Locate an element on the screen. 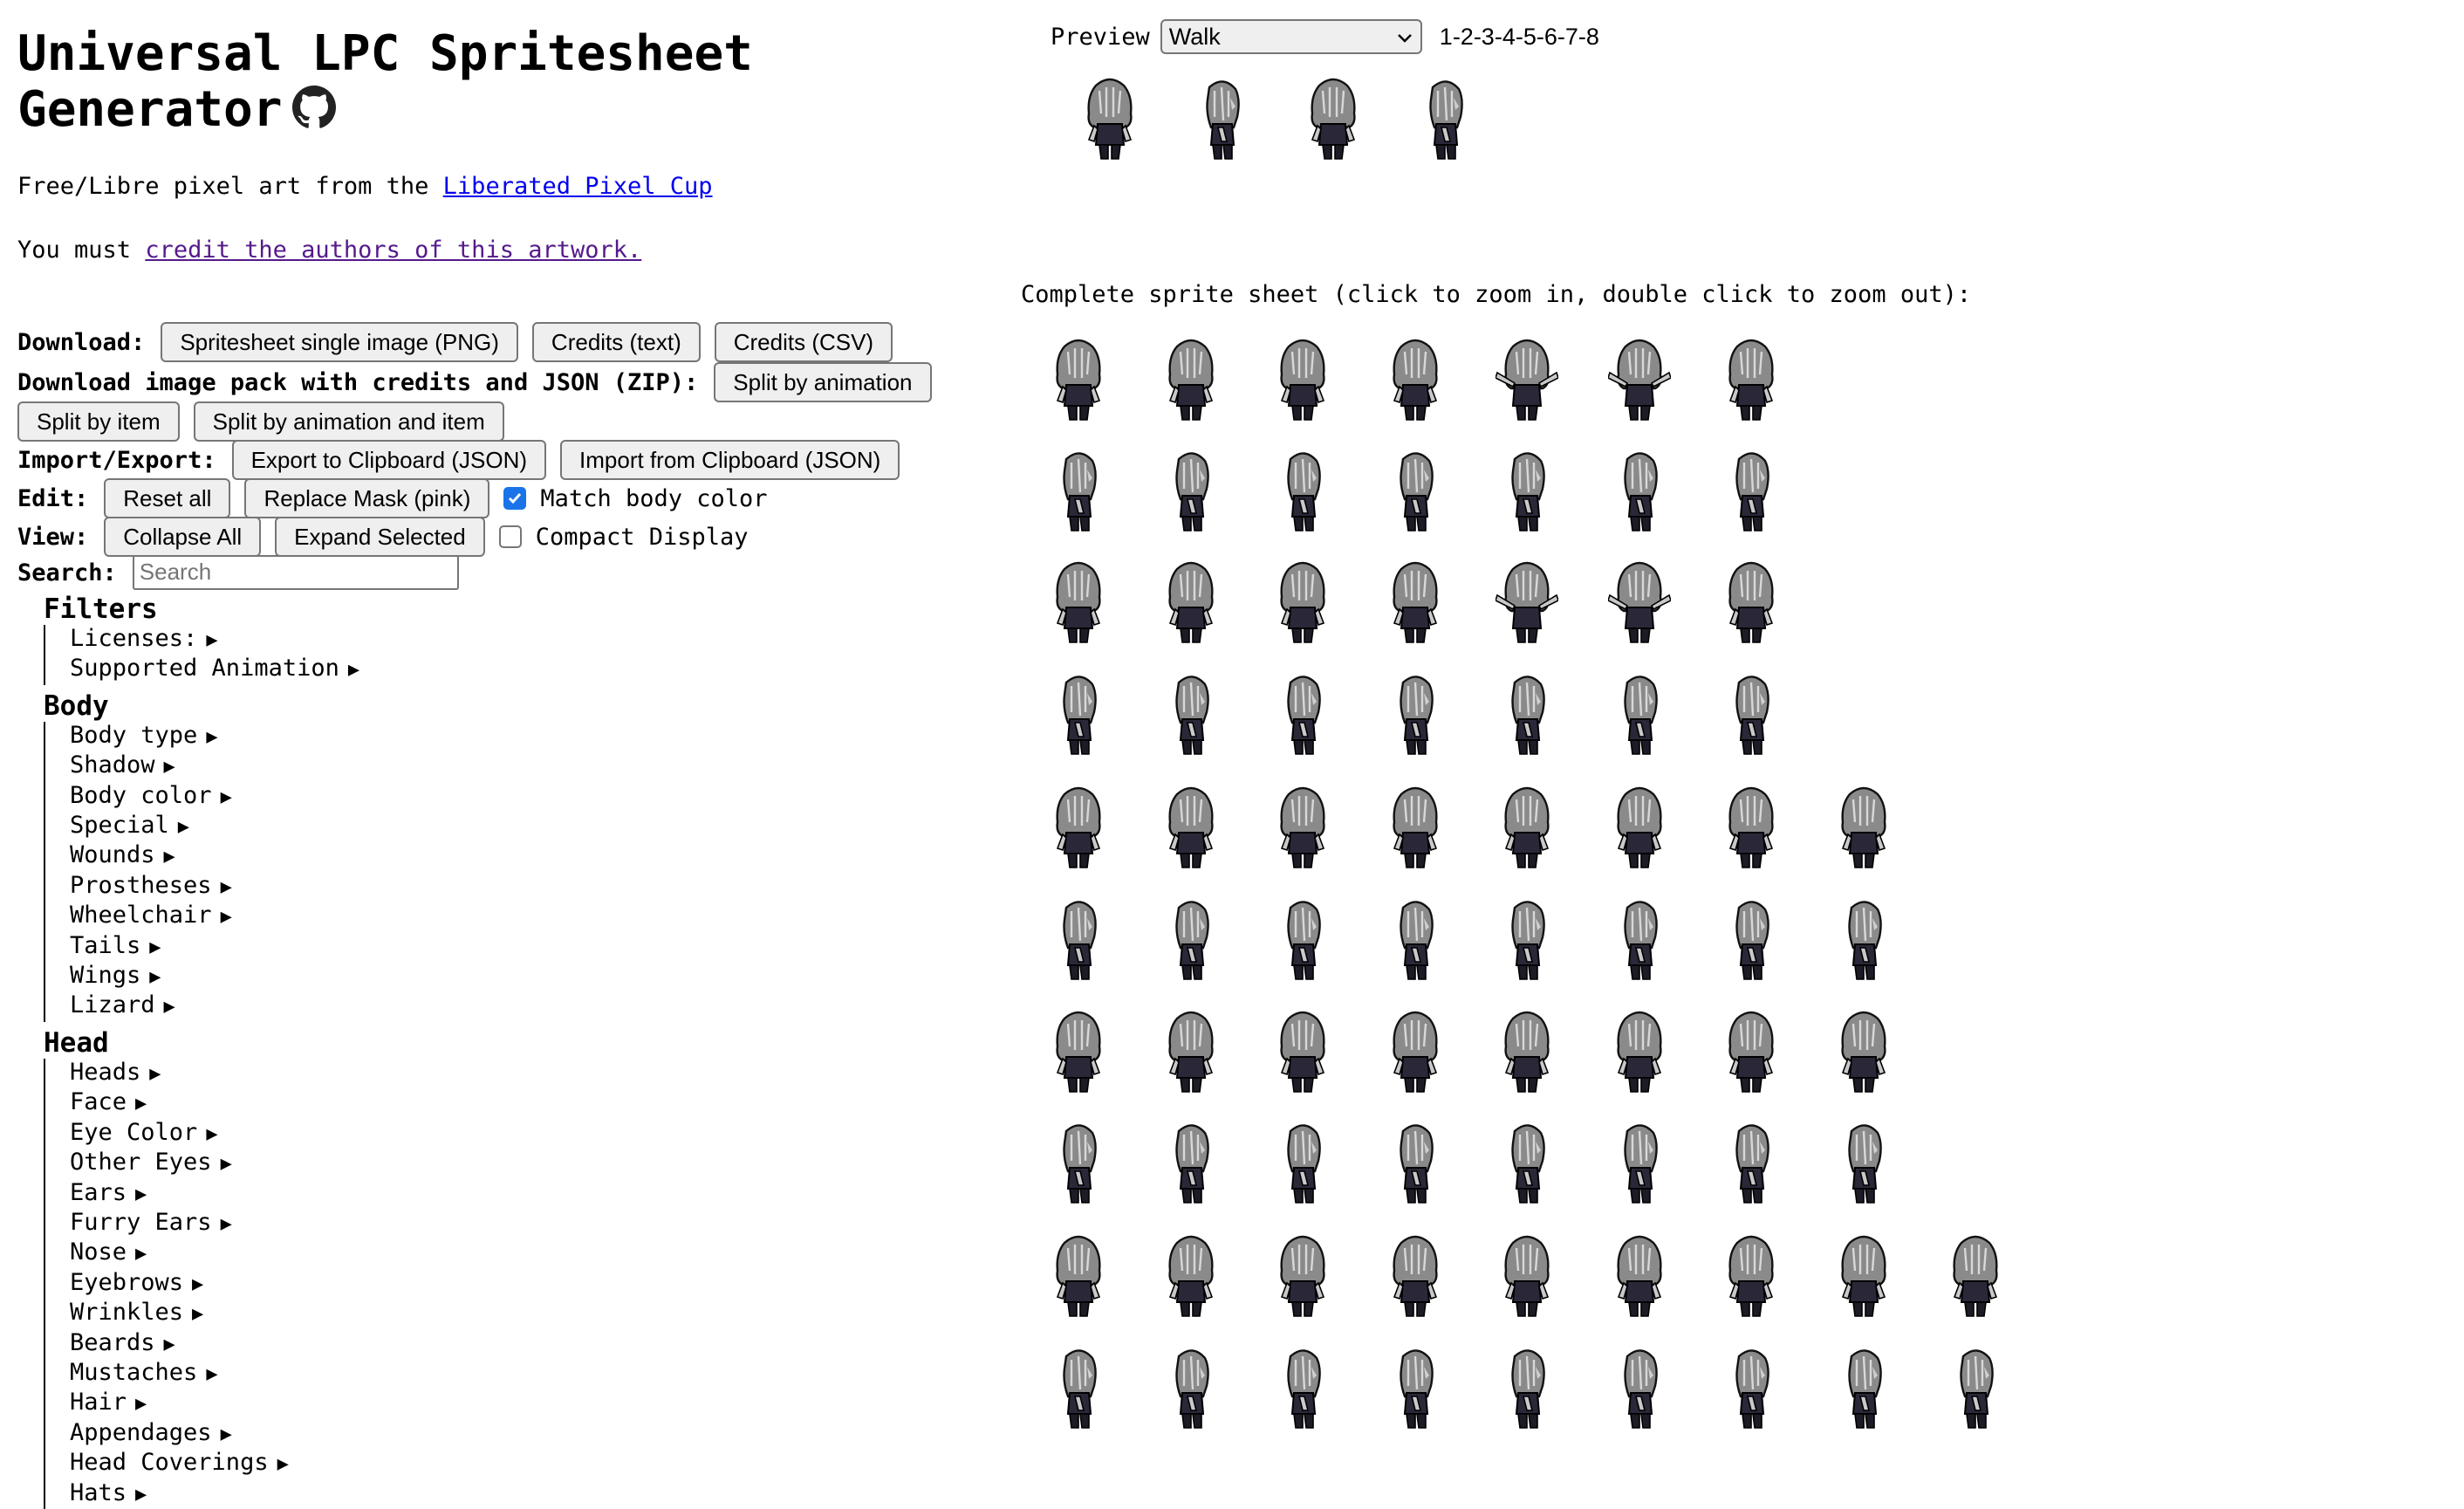 This screenshot has width=2464, height=1509. filters-list: Licenses: ▶ Supported Animation ▶ is located at coordinates (201, 655).